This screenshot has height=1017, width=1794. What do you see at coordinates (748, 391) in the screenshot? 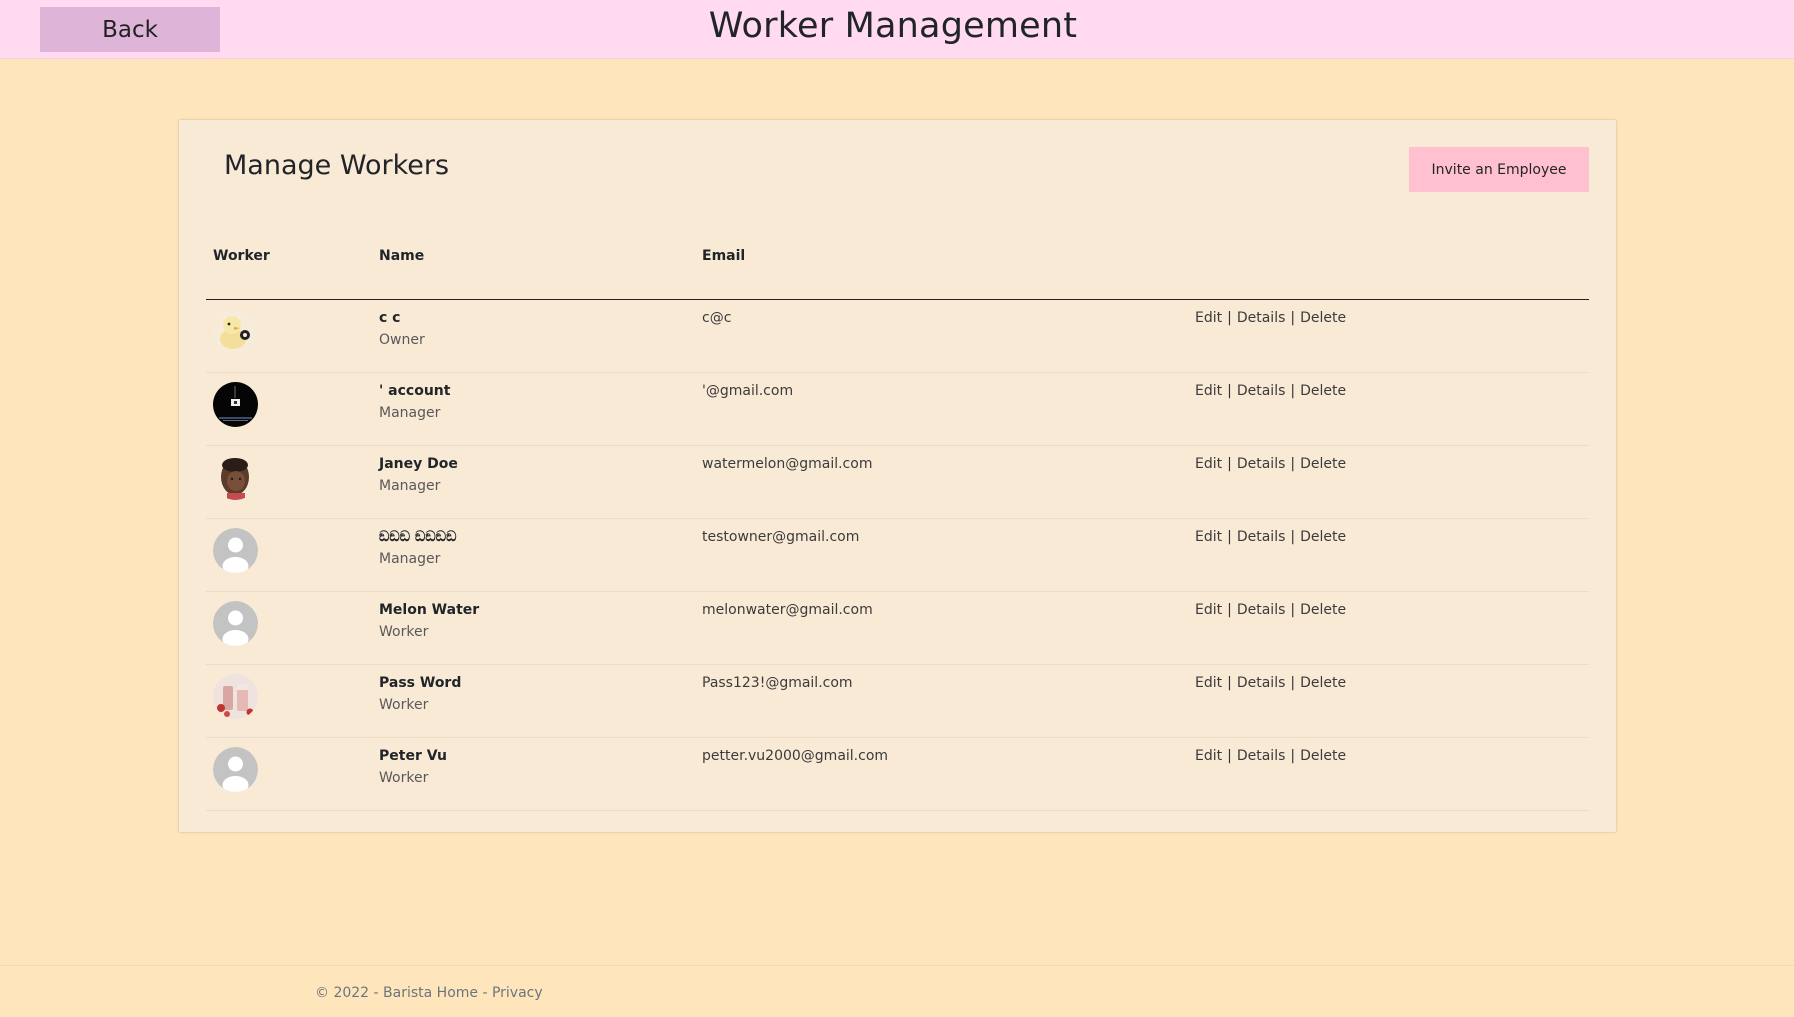
I see `worker-email: '@gmail.com` at bounding box center [748, 391].